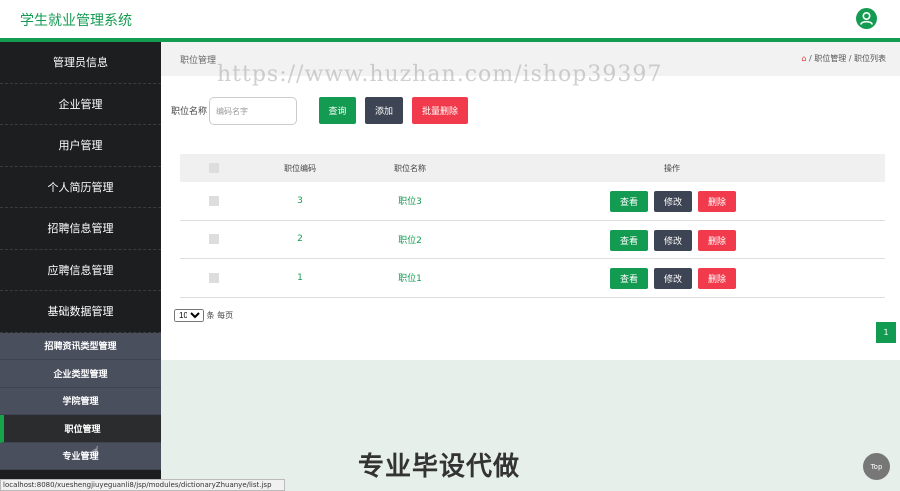 This screenshot has width=900, height=491. Describe the element at coordinates (189, 112) in the screenshot. I see `search-label: 职位名称` at that location.